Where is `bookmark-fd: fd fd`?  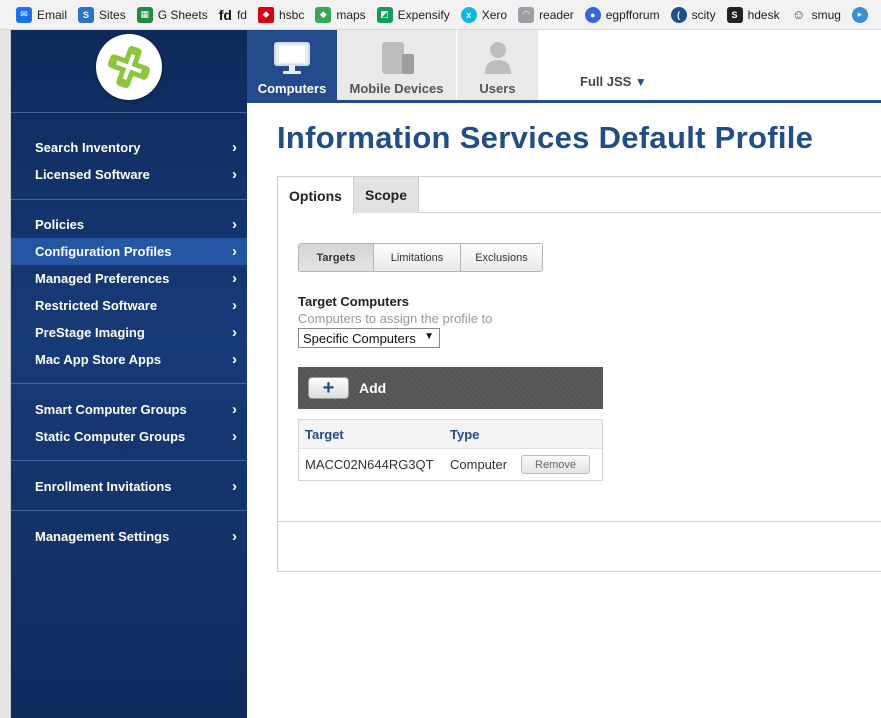
bookmark-fd: fd fd is located at coordinates (233, 15).